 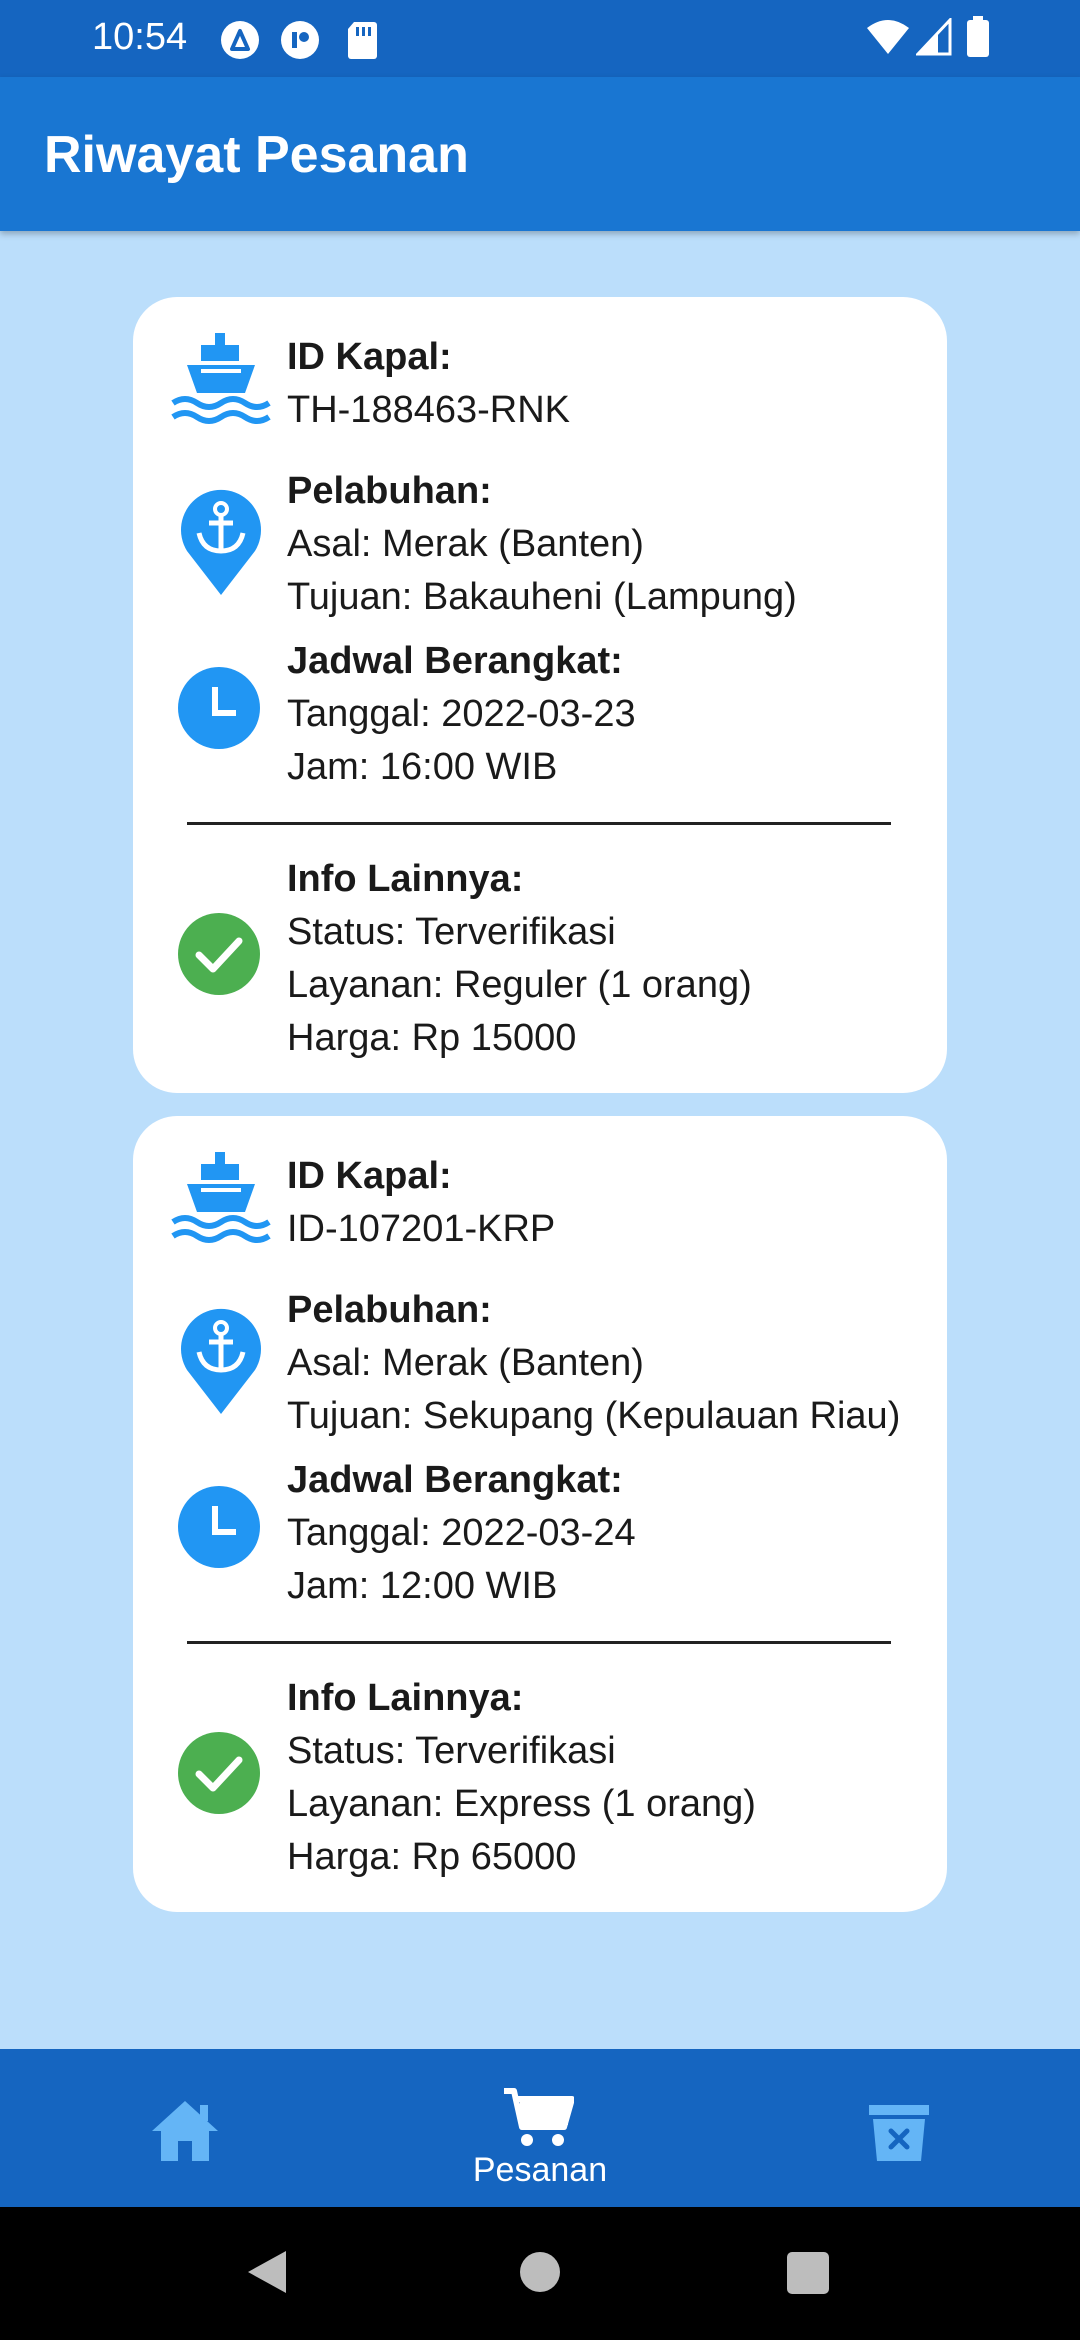 I want to click on service-text: Layanan: Express (1 orang), so click(x=521, y=1804).